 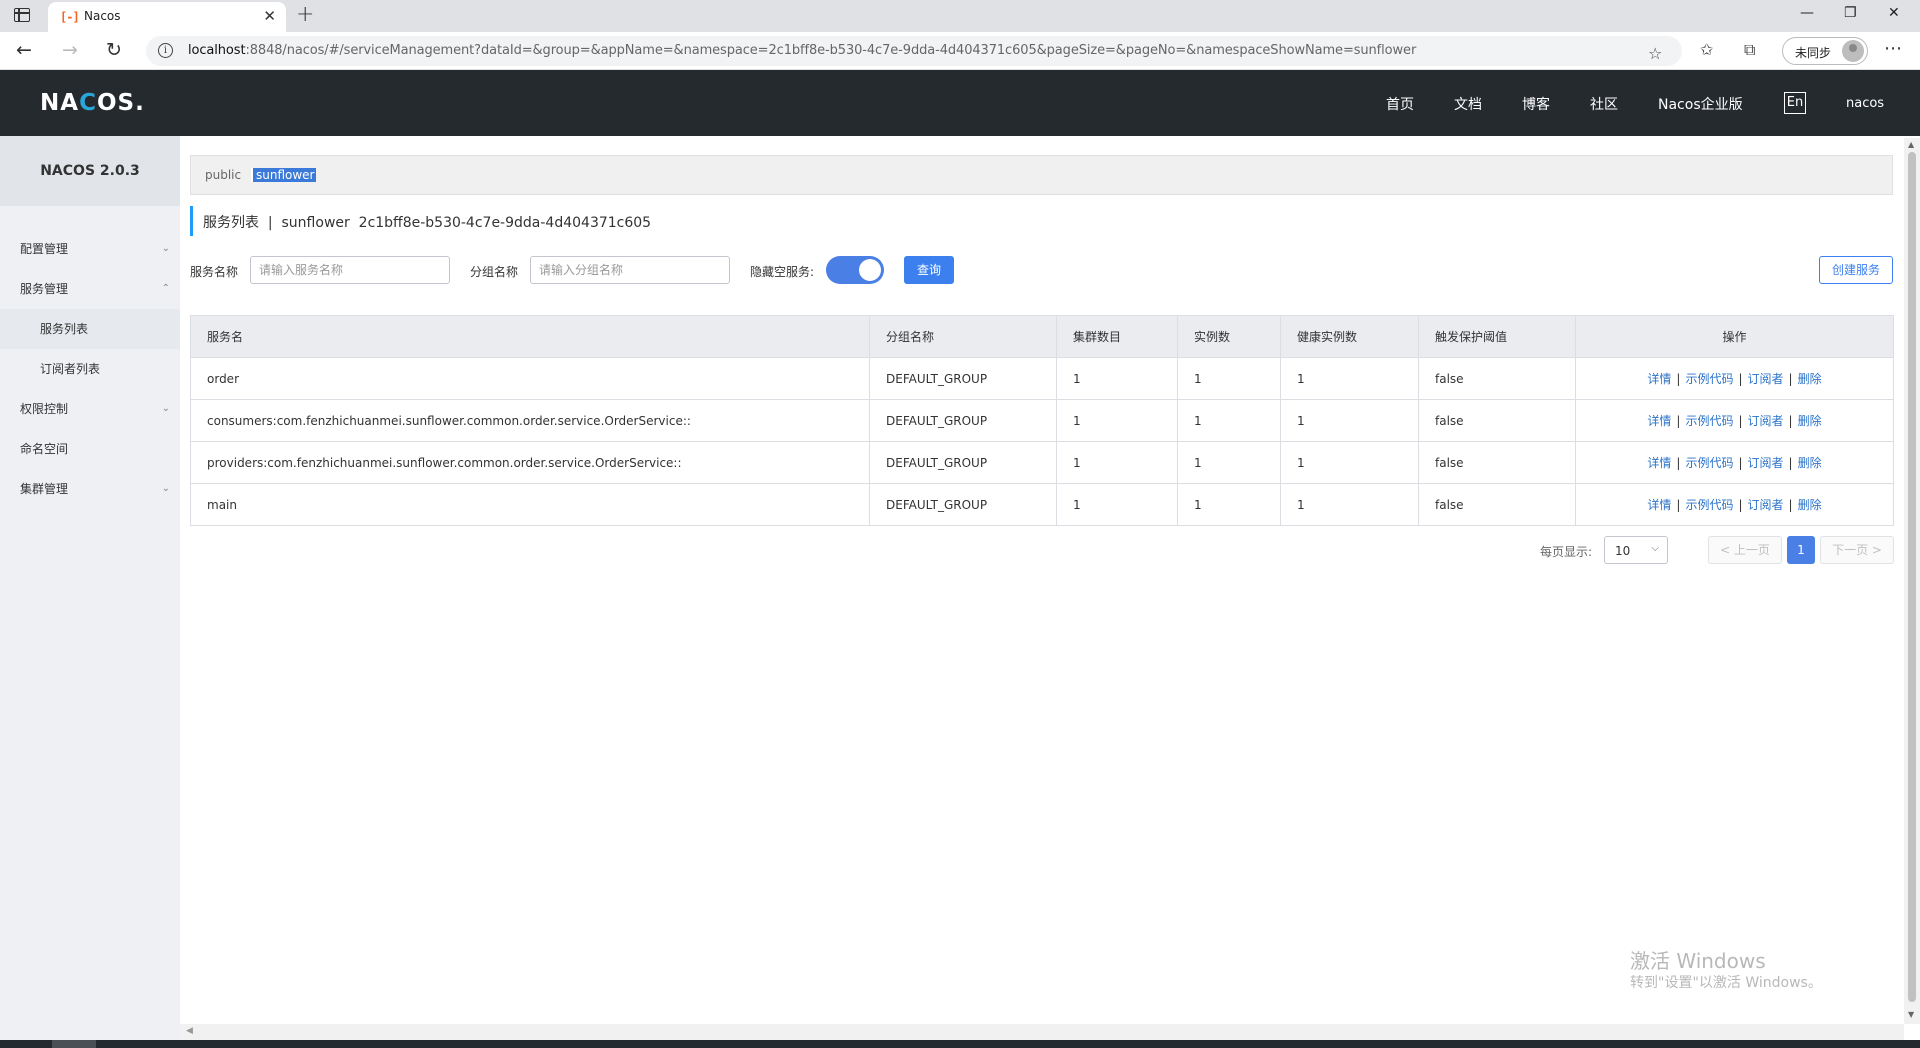 I want to click on vertical-scrollbar: ▲ ▼, so click(x=1912, y=581).